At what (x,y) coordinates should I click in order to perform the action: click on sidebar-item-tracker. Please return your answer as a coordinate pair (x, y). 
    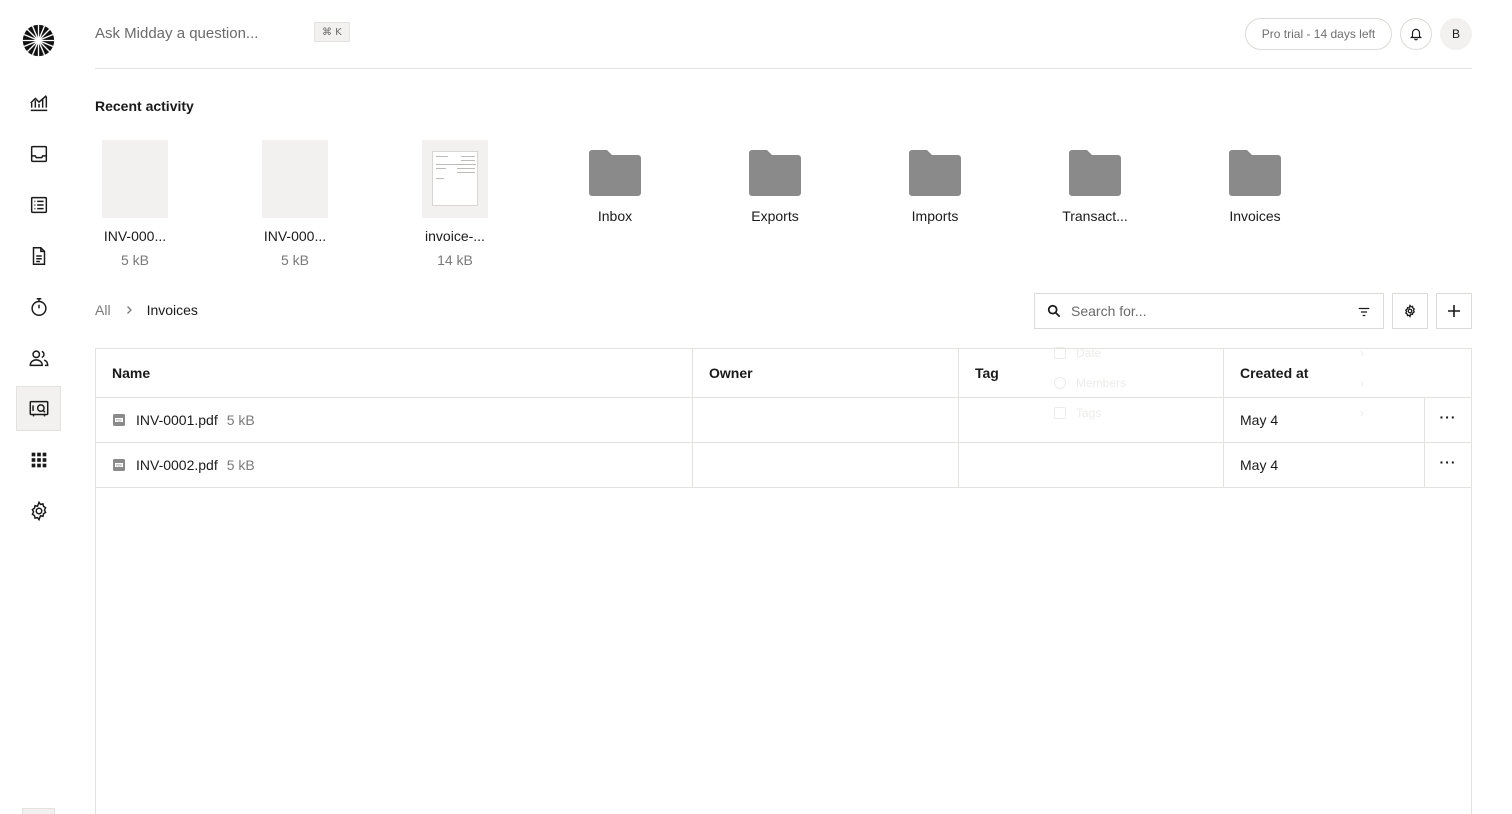
    Looking at the image, I should click on (38, 306).